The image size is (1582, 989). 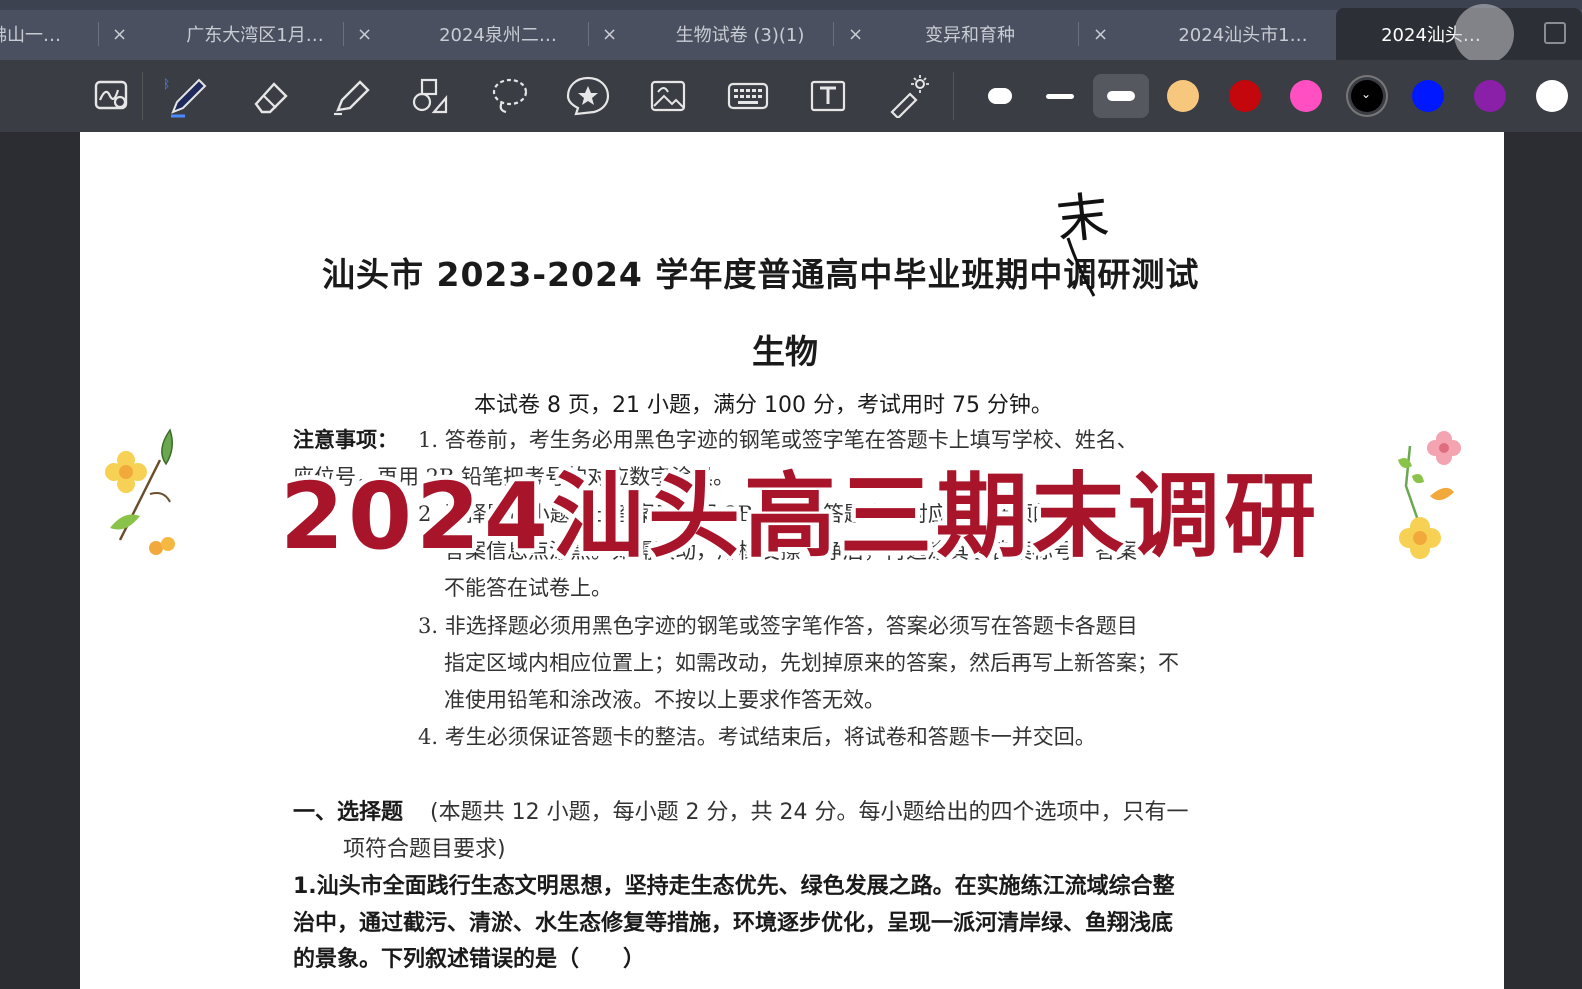 I want to click on stroke-medium-button, so click(x=1060, y=96).